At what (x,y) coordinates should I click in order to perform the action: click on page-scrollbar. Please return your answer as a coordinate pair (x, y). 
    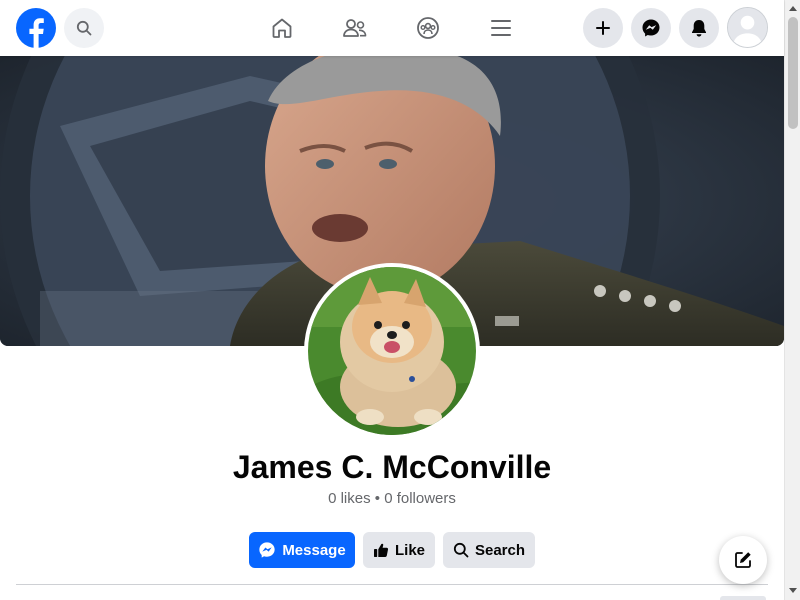
    Looking at the image, I should click on (792, 300).